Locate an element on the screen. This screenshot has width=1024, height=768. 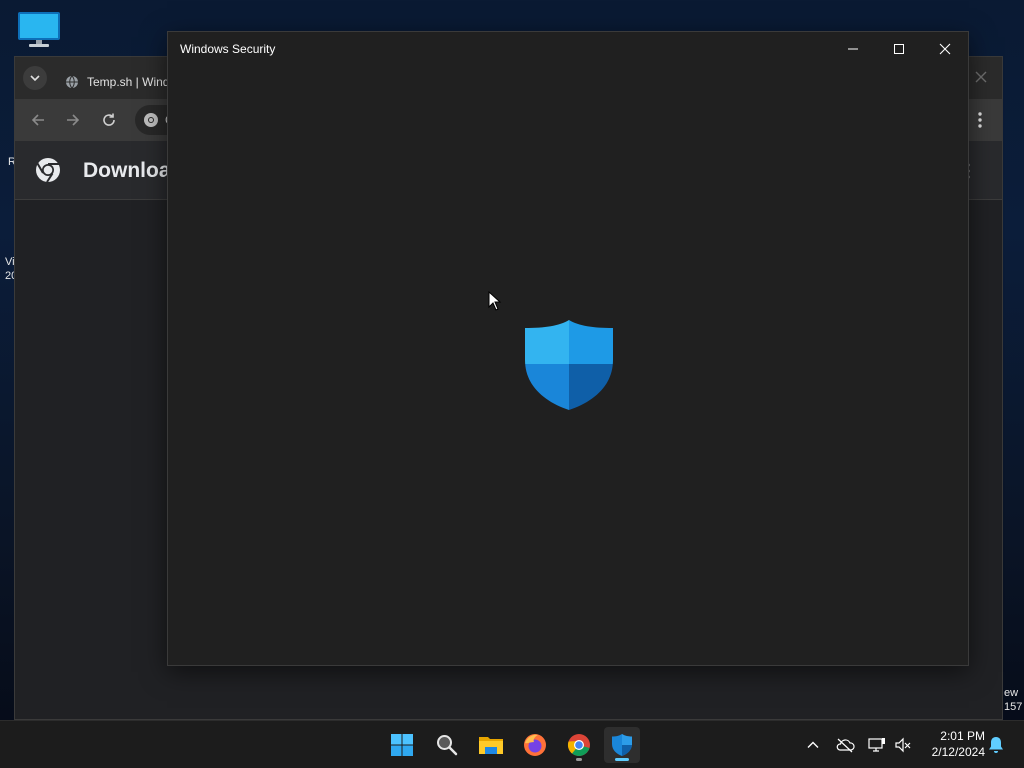
reload-icon is located at coordinates (109, 119).